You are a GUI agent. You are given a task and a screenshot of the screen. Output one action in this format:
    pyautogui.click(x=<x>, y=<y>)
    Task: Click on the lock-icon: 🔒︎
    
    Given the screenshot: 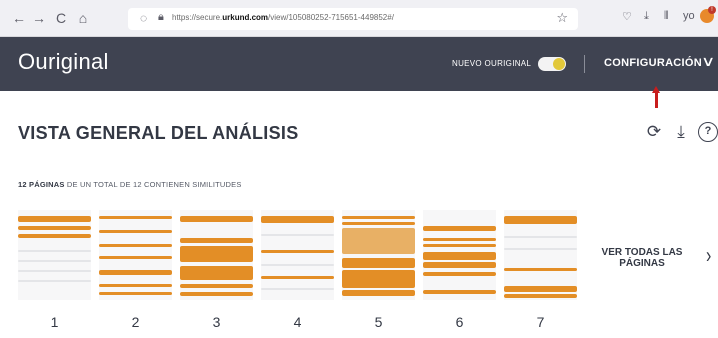 What is the action you would take?
    pyautogui.click(x=161, y=17)
    